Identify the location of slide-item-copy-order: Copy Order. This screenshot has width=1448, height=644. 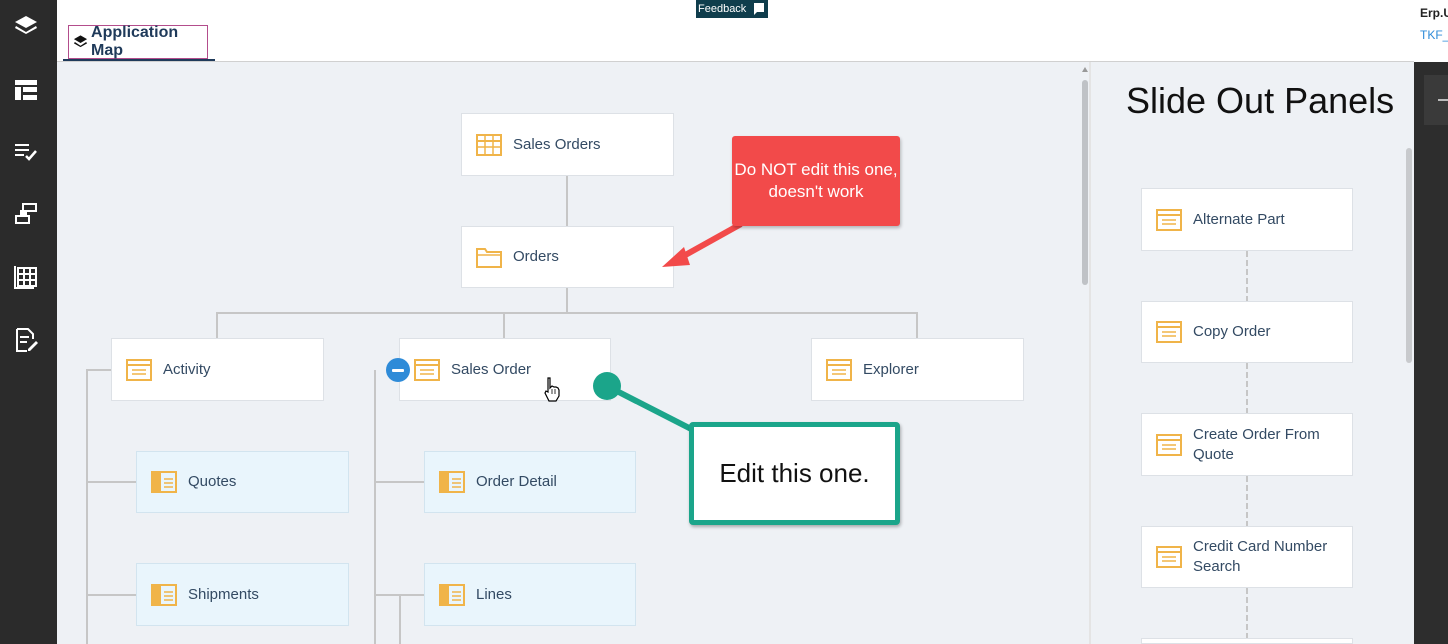
(1247, 332).